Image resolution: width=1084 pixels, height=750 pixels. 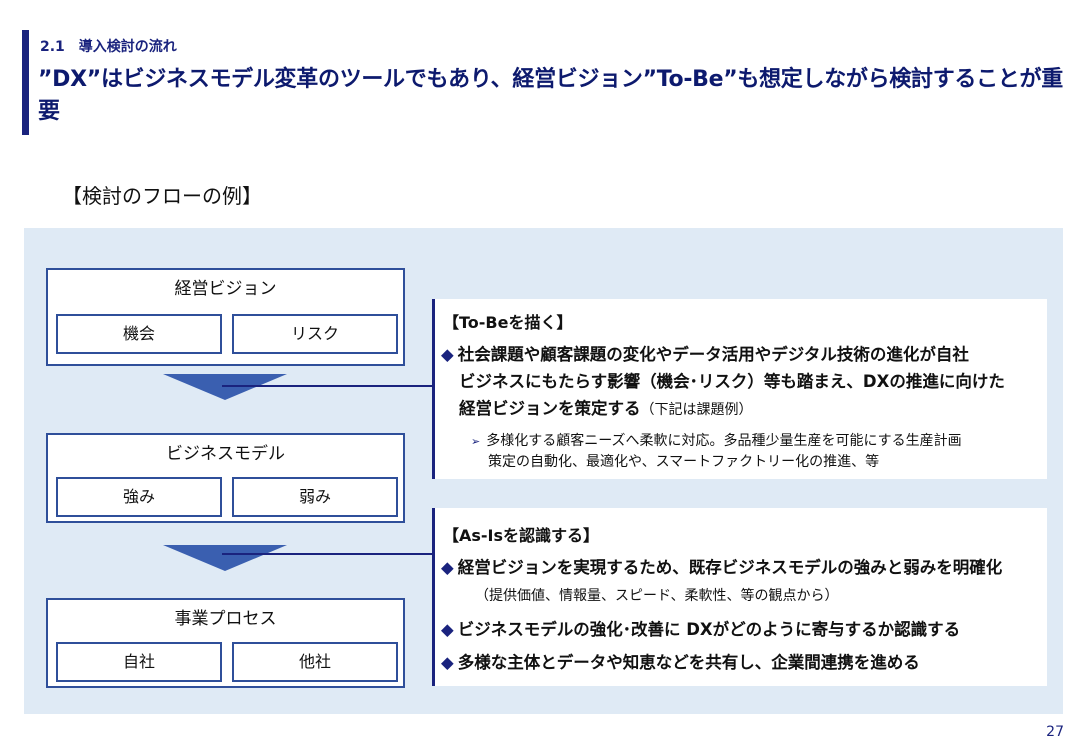 What do you see at coordinates (684, 462) in the screenshot?
I see `tobe-sub-line-2: 策定の自動化、最適化や、スマートファクトリー化の推進、等` at bounding box center [684, 462].